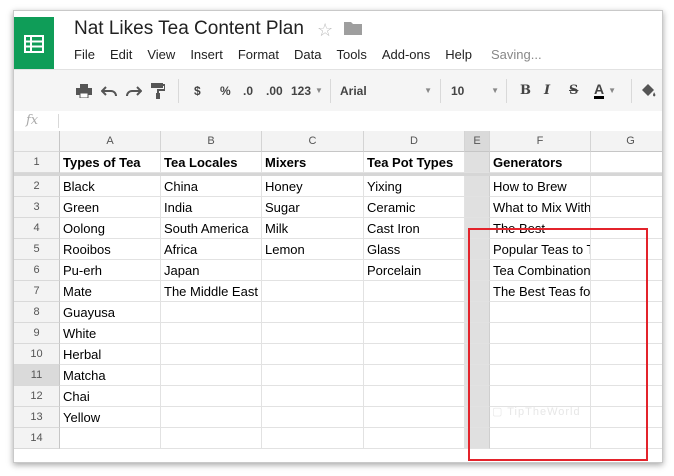 The image size is (674, 476). Describe the element at coordinates (110, 333) in the screenshot. I see `cell-a9: White` at that location.